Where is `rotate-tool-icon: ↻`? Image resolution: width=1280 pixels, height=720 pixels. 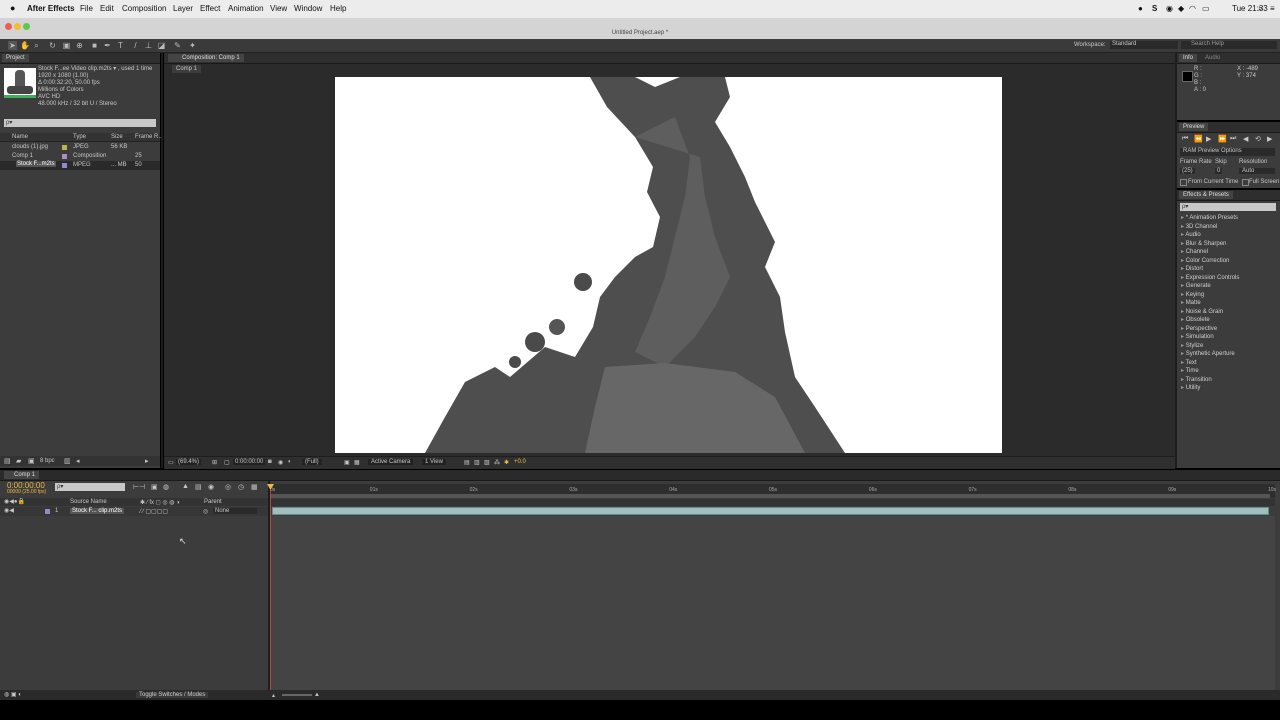 rotate-tool-icon: ↻ is located at coordinates (52, 45).